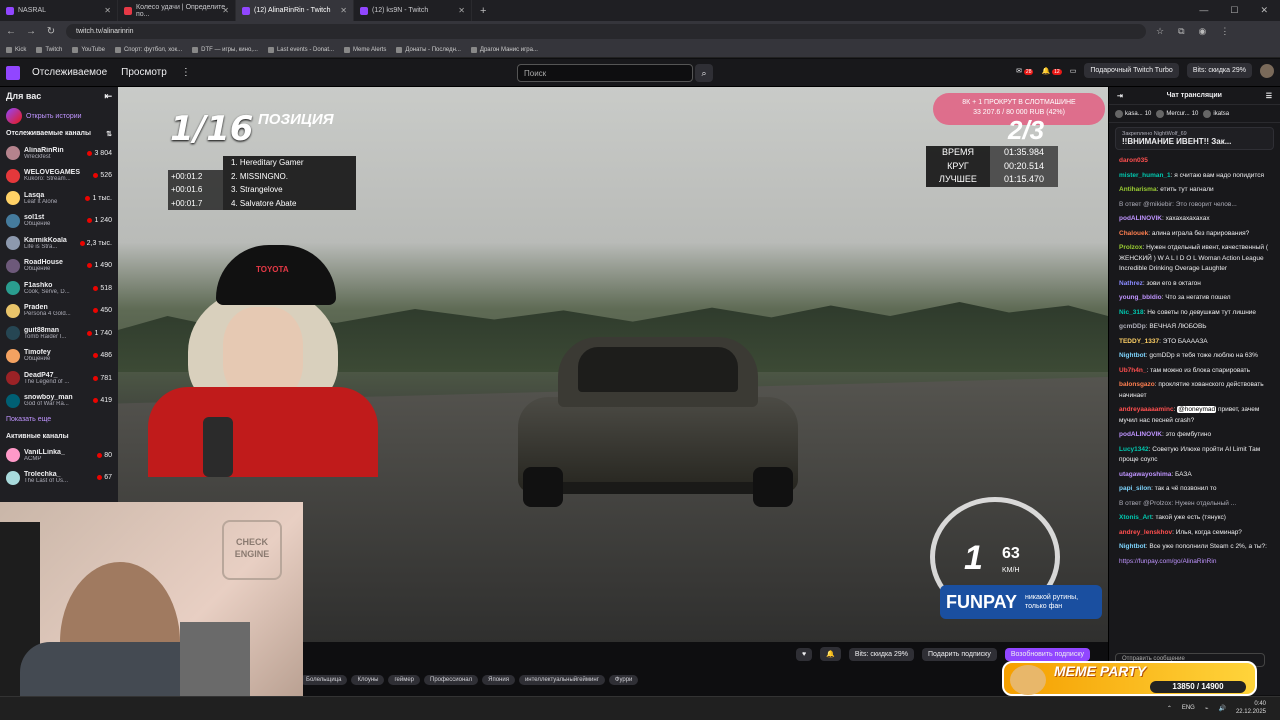  Describe the element at coordinates (59, 455) in the screenshot. I see `sidebar-channel: VaniLLinka_ ACMP 80` at that location.